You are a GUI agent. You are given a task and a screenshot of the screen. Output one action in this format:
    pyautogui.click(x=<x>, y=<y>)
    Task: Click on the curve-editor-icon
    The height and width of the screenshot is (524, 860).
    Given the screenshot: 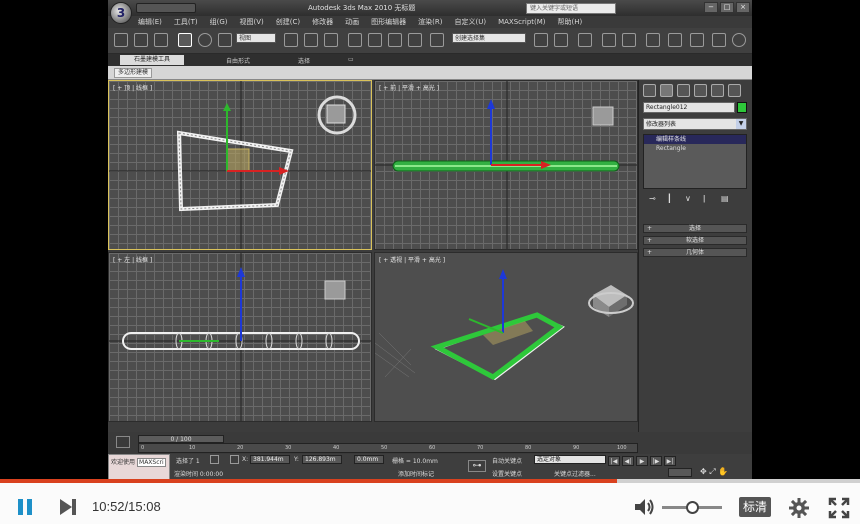 What is the action you would take?
    pyautogui.click(x=609, y=40)
    